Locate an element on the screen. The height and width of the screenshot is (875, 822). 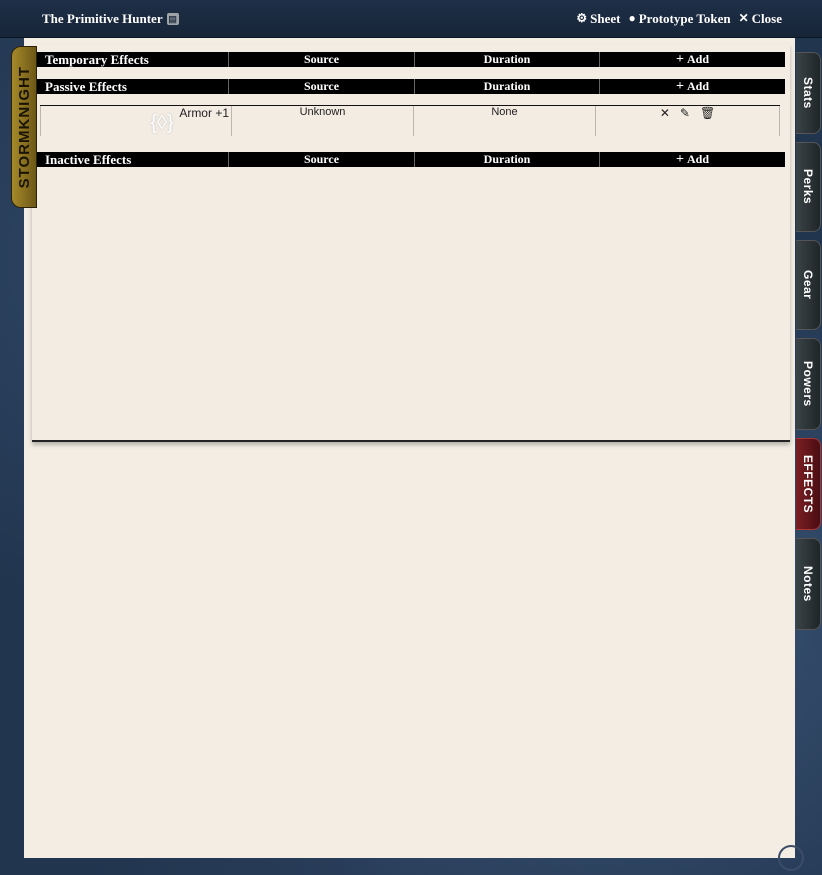
passive-source-header: Source is located at coordinates (322, 86).